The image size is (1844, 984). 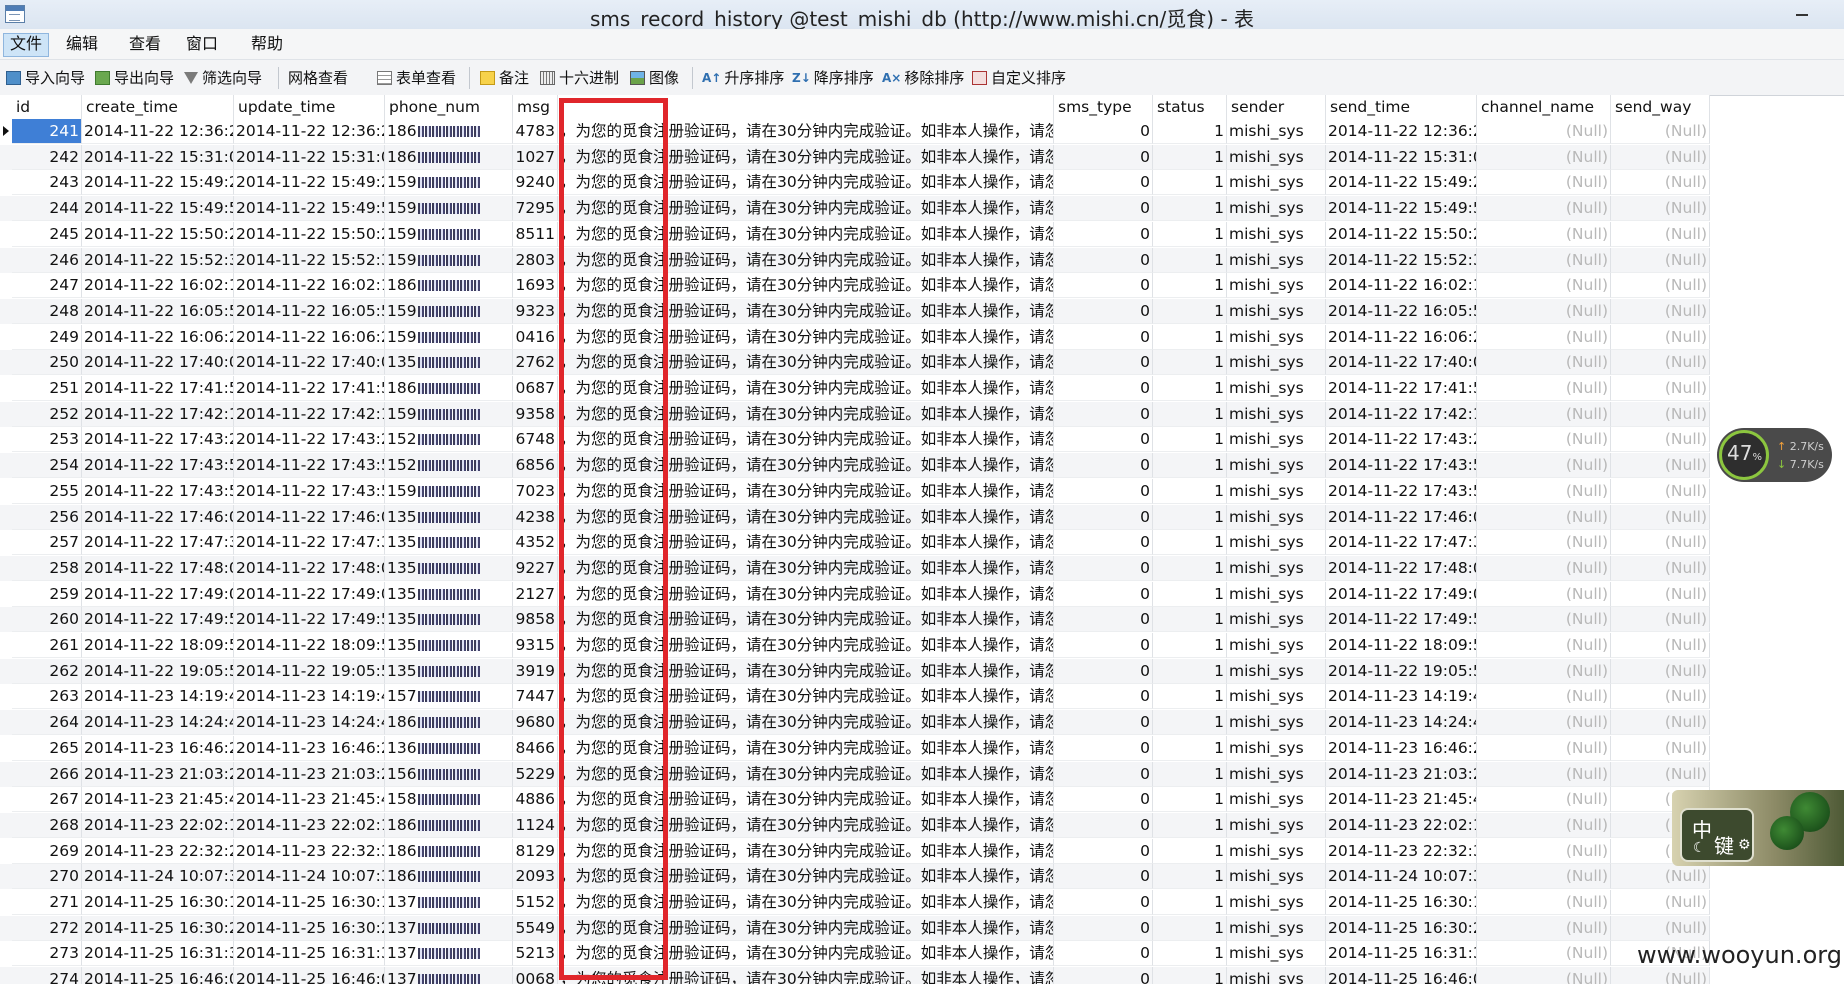 I want to click on cell-msg-code: 9315, so click(x=535, y=645).